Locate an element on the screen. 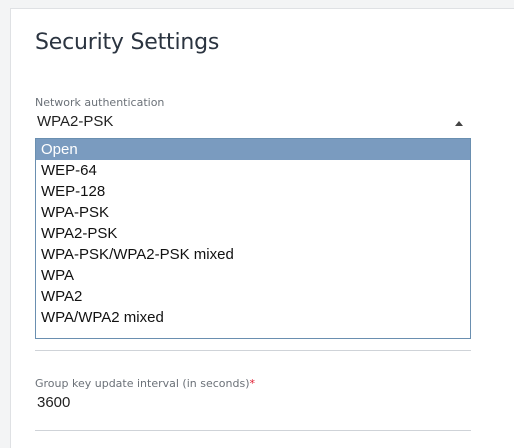 The height and width of the screenshot is (448, 514). caret-up-icon is located at coordinates (459, 123).